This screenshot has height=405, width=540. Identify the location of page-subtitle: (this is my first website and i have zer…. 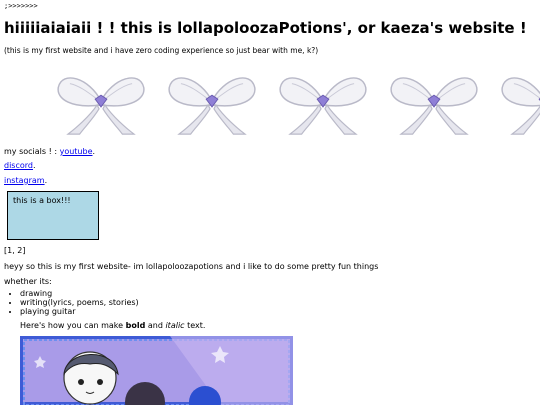
(161, 50).